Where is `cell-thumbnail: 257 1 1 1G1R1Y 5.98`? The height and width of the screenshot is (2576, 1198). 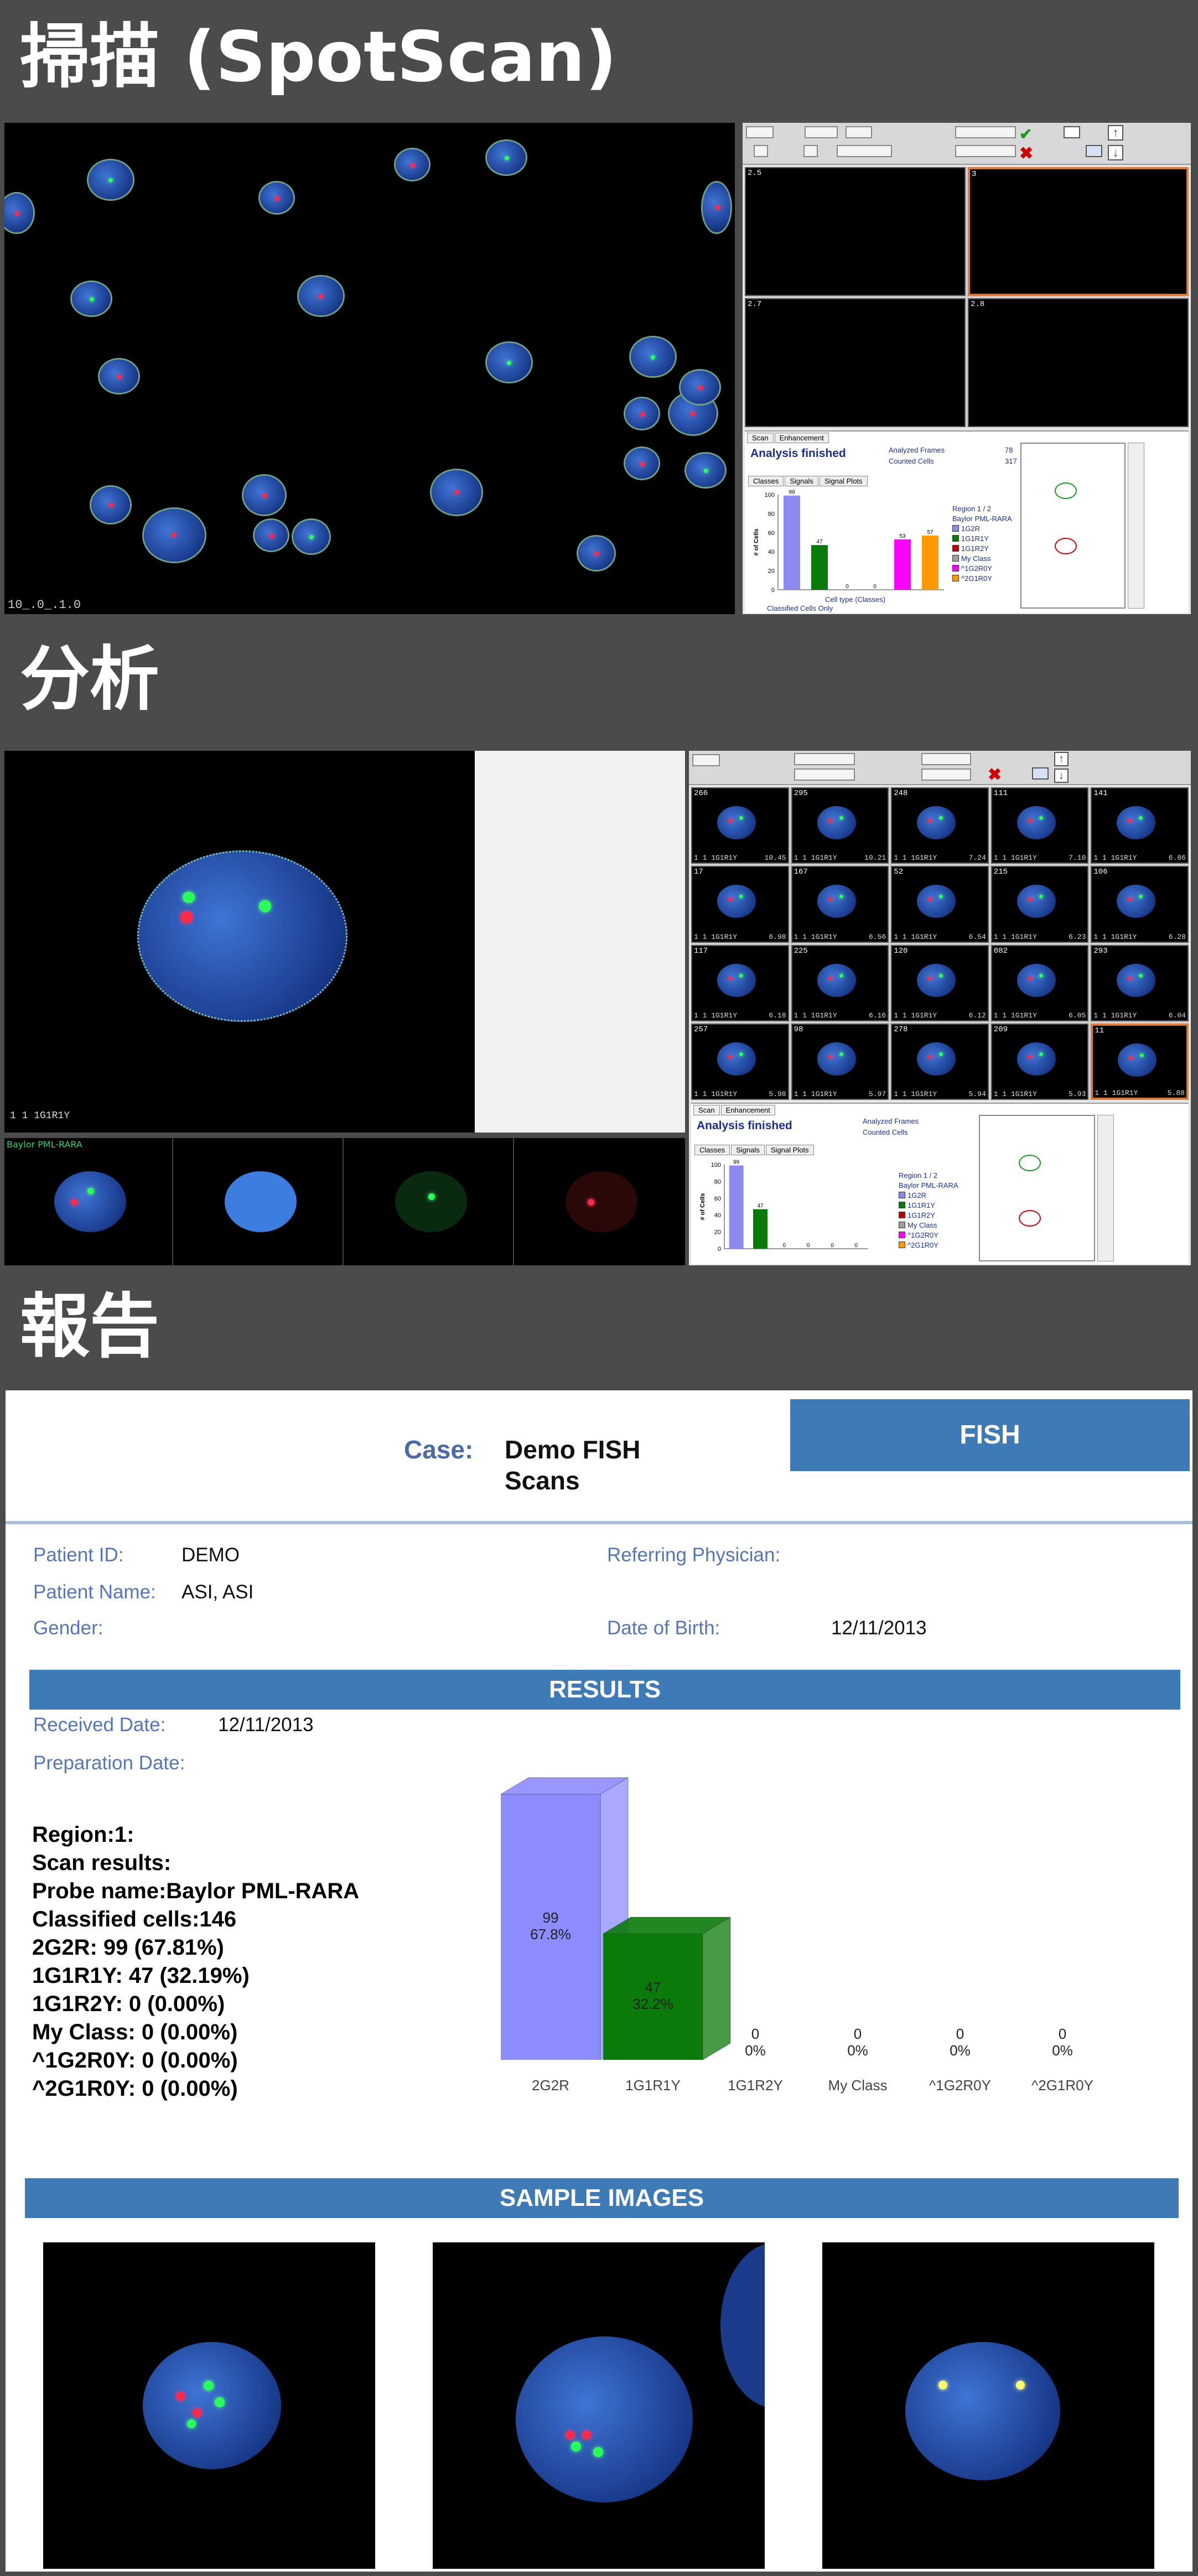
cell-thumbnail: 257 1 1 1G1R1Y 5.98 is located at coordinates (740, 1062).